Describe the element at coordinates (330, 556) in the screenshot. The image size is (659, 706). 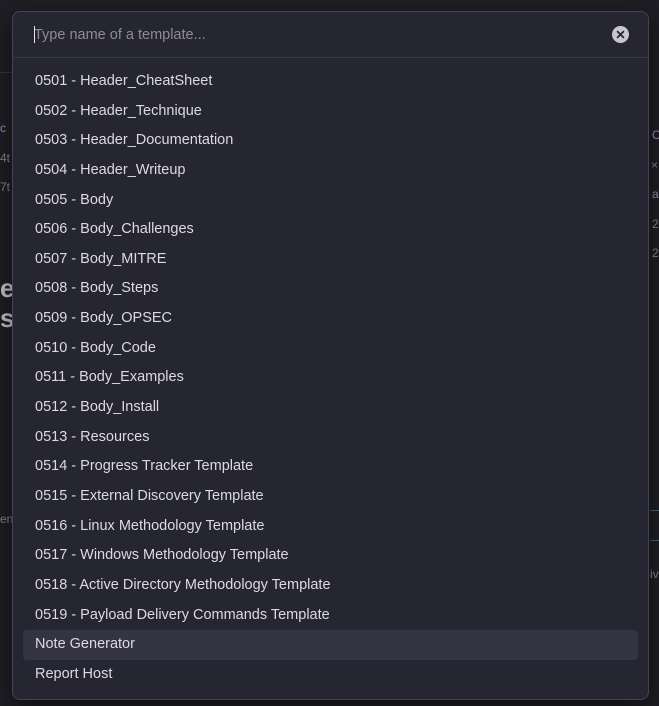
I see `template-item-0517: 0517 - Windows Methodology Template` at that location.